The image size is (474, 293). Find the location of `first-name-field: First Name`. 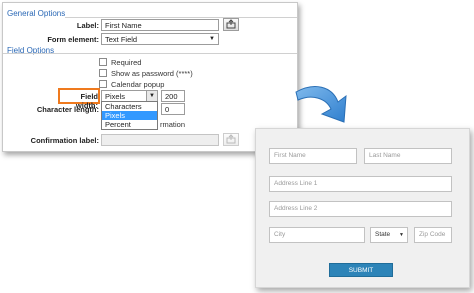

first-name-field: First Name is located at coordinates (313, 156).